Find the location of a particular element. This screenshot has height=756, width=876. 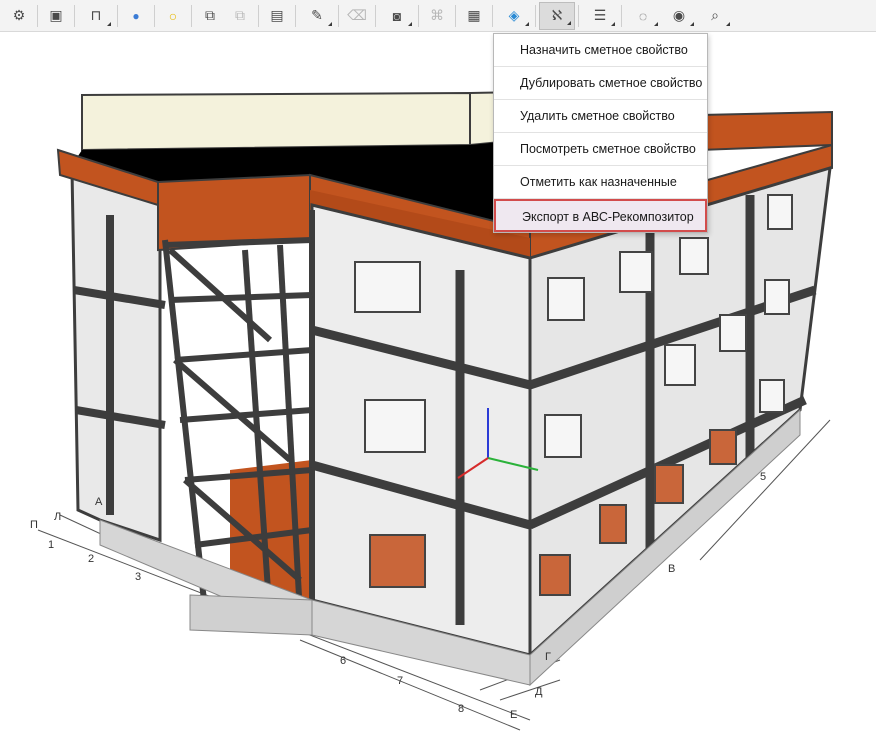

axis-label-num-3: 5 is located at coordinates (763, 477).